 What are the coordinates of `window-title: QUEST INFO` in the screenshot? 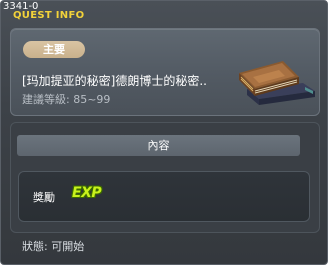 It's located at (49, 15).